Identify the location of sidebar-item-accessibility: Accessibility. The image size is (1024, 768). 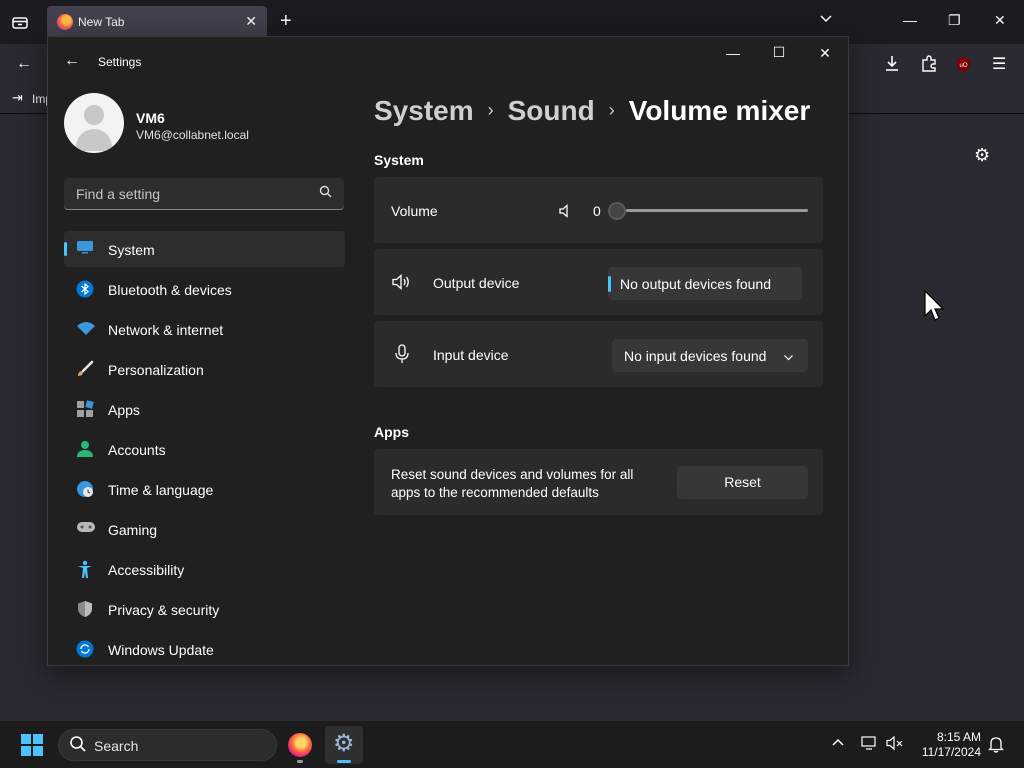
(204, 569).